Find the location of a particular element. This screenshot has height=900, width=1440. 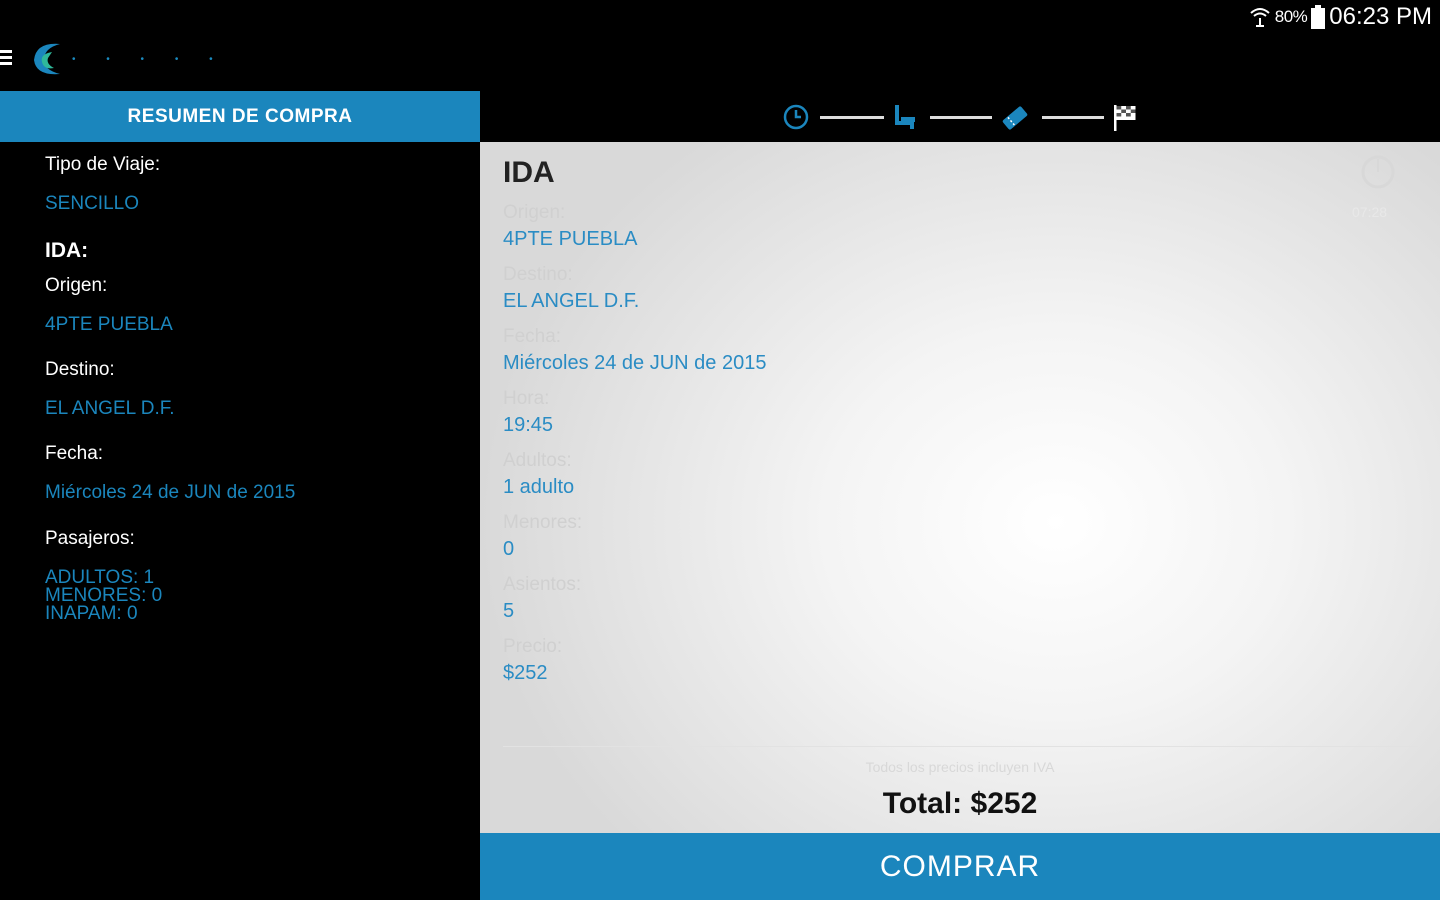

wifi-icon is located at coordinates (1260, 17).